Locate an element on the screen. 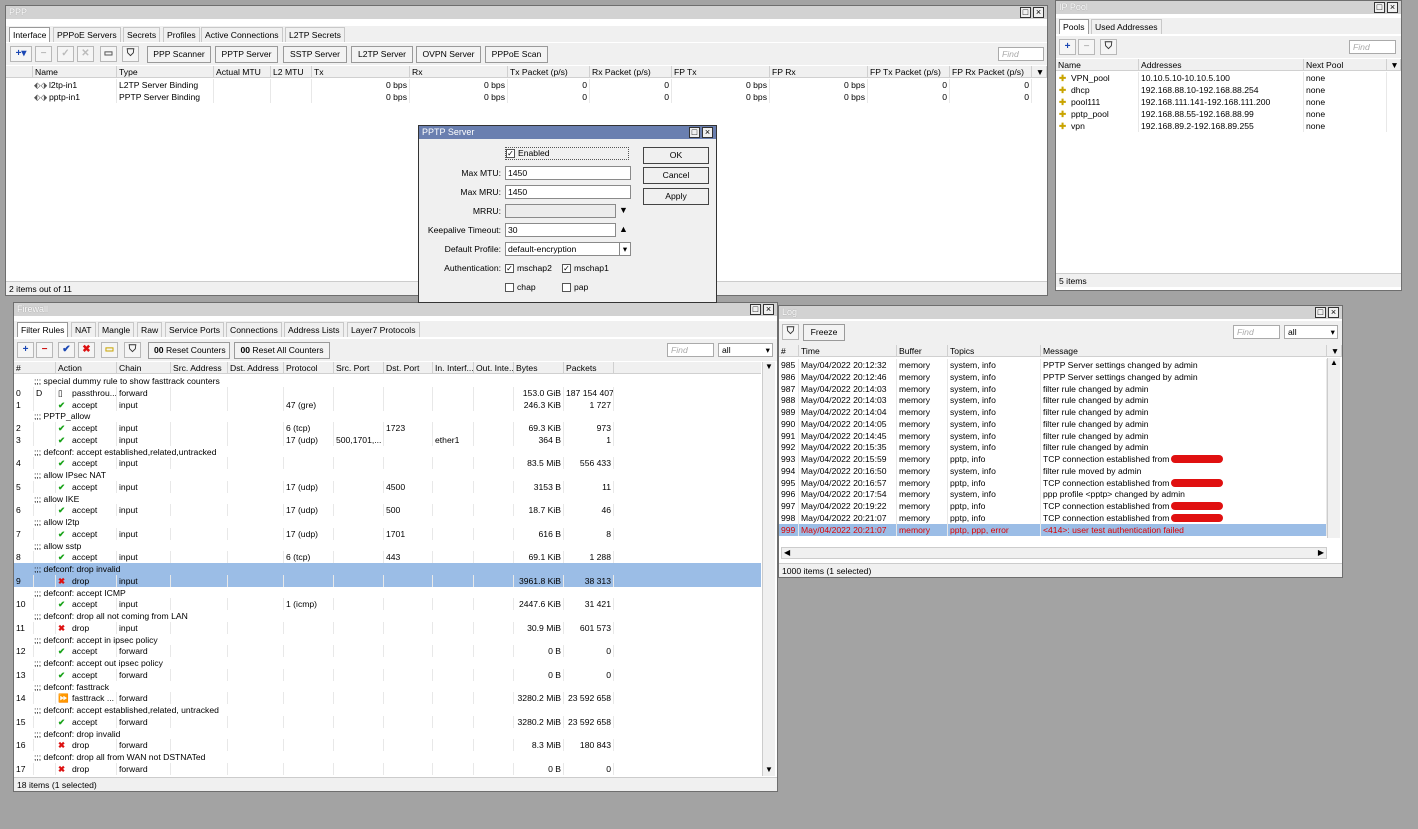  col-packets: Packets is located at coordinates (589, 368).